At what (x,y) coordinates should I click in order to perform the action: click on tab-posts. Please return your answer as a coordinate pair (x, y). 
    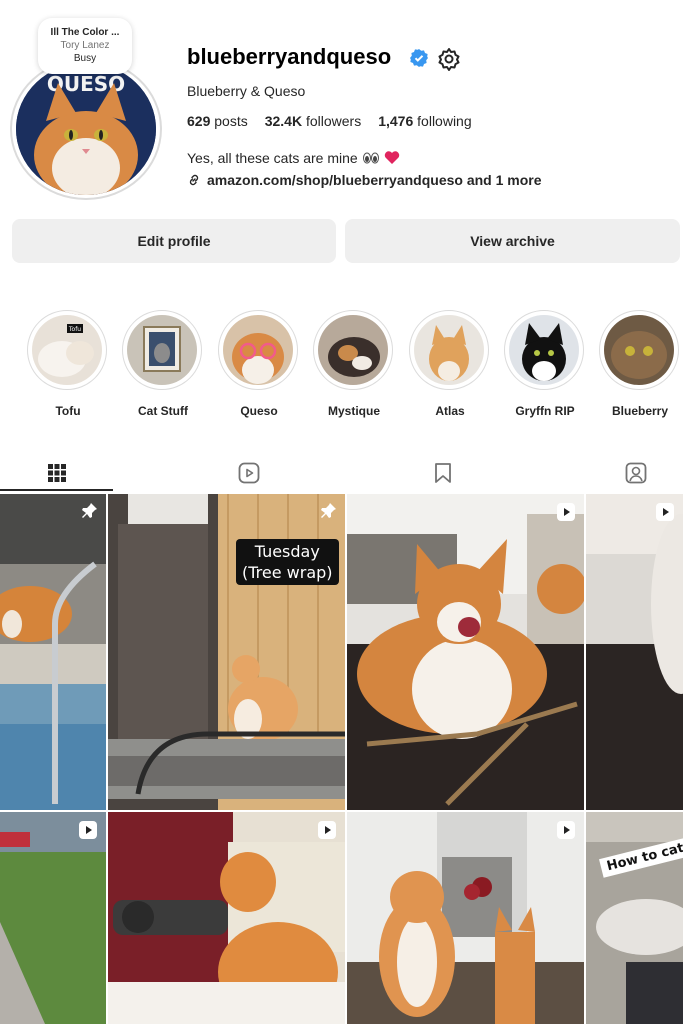
    Looking at the image, I should click on (57, 473).